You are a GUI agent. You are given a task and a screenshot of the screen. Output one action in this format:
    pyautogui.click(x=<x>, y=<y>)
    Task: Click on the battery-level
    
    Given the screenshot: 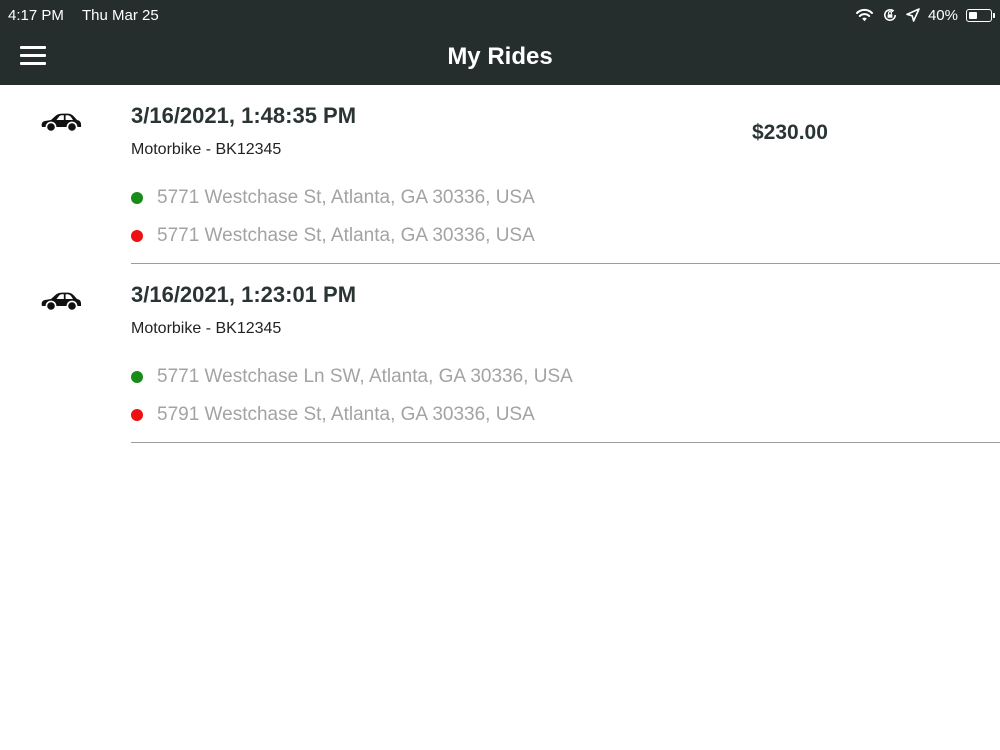 What is the action you would take?
    pyautogui.click(x=973, y=15)
    